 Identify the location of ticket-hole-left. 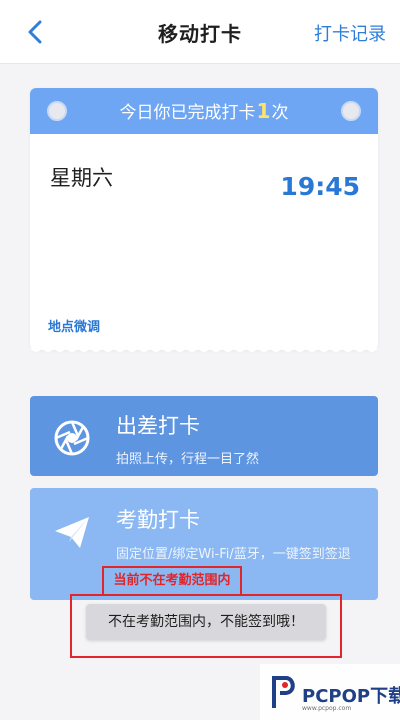
(57, 111).